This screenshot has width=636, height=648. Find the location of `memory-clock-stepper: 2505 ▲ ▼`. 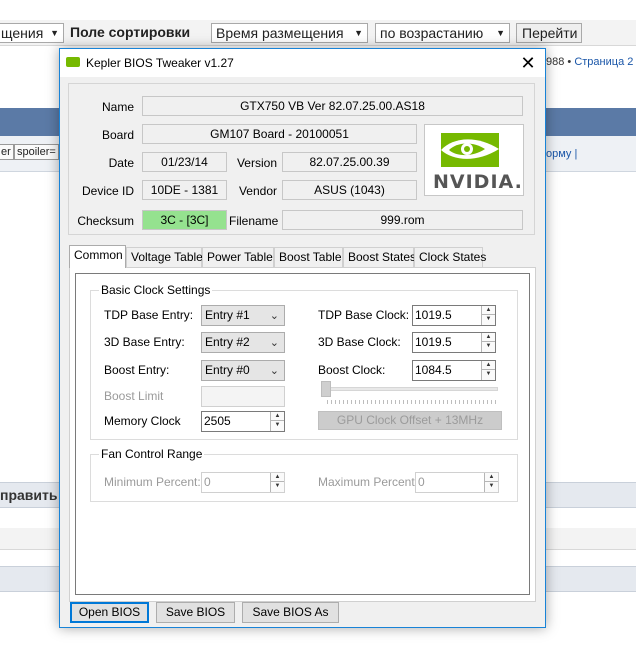

memory-clock-stepper: 2505 ▲ ▼ is located at coordinates (243, 421).